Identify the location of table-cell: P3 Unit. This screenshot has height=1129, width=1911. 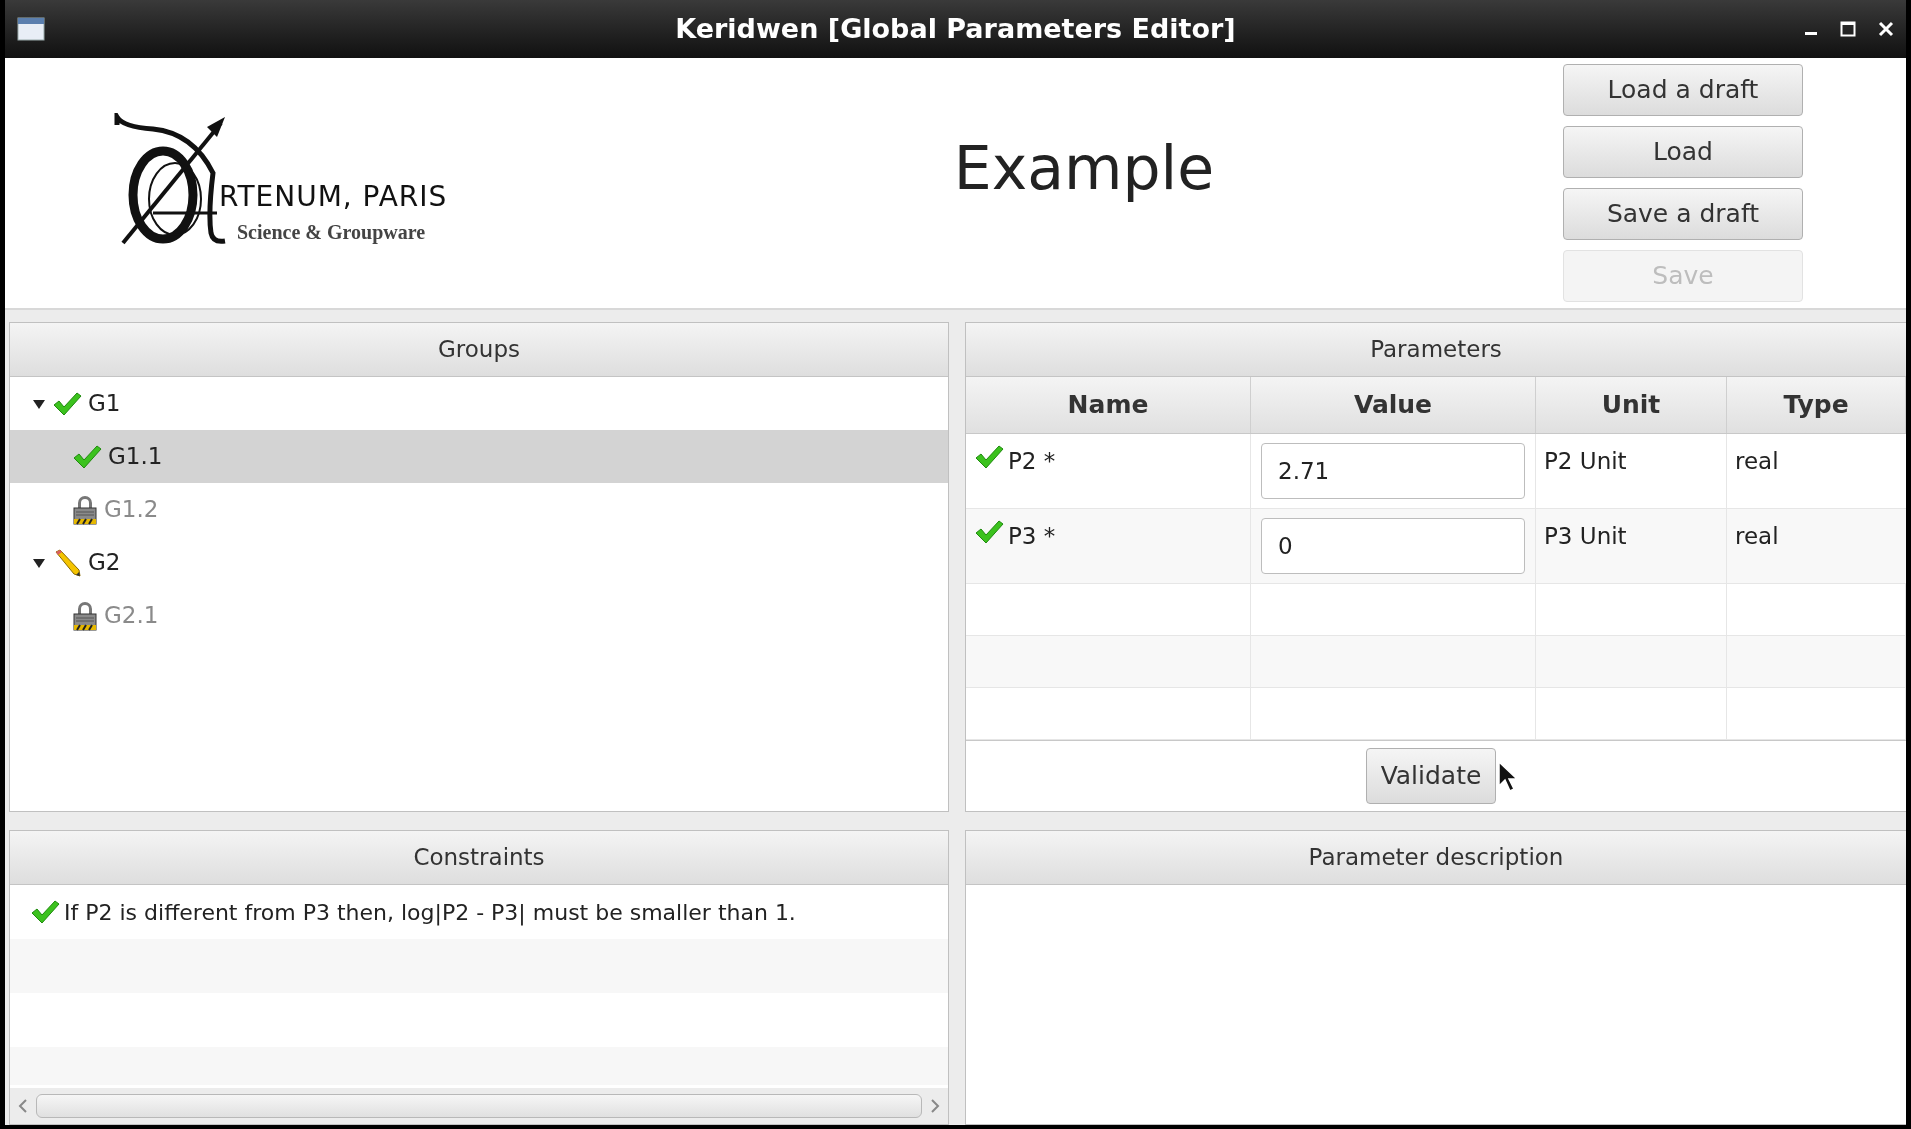
(1631, 546).